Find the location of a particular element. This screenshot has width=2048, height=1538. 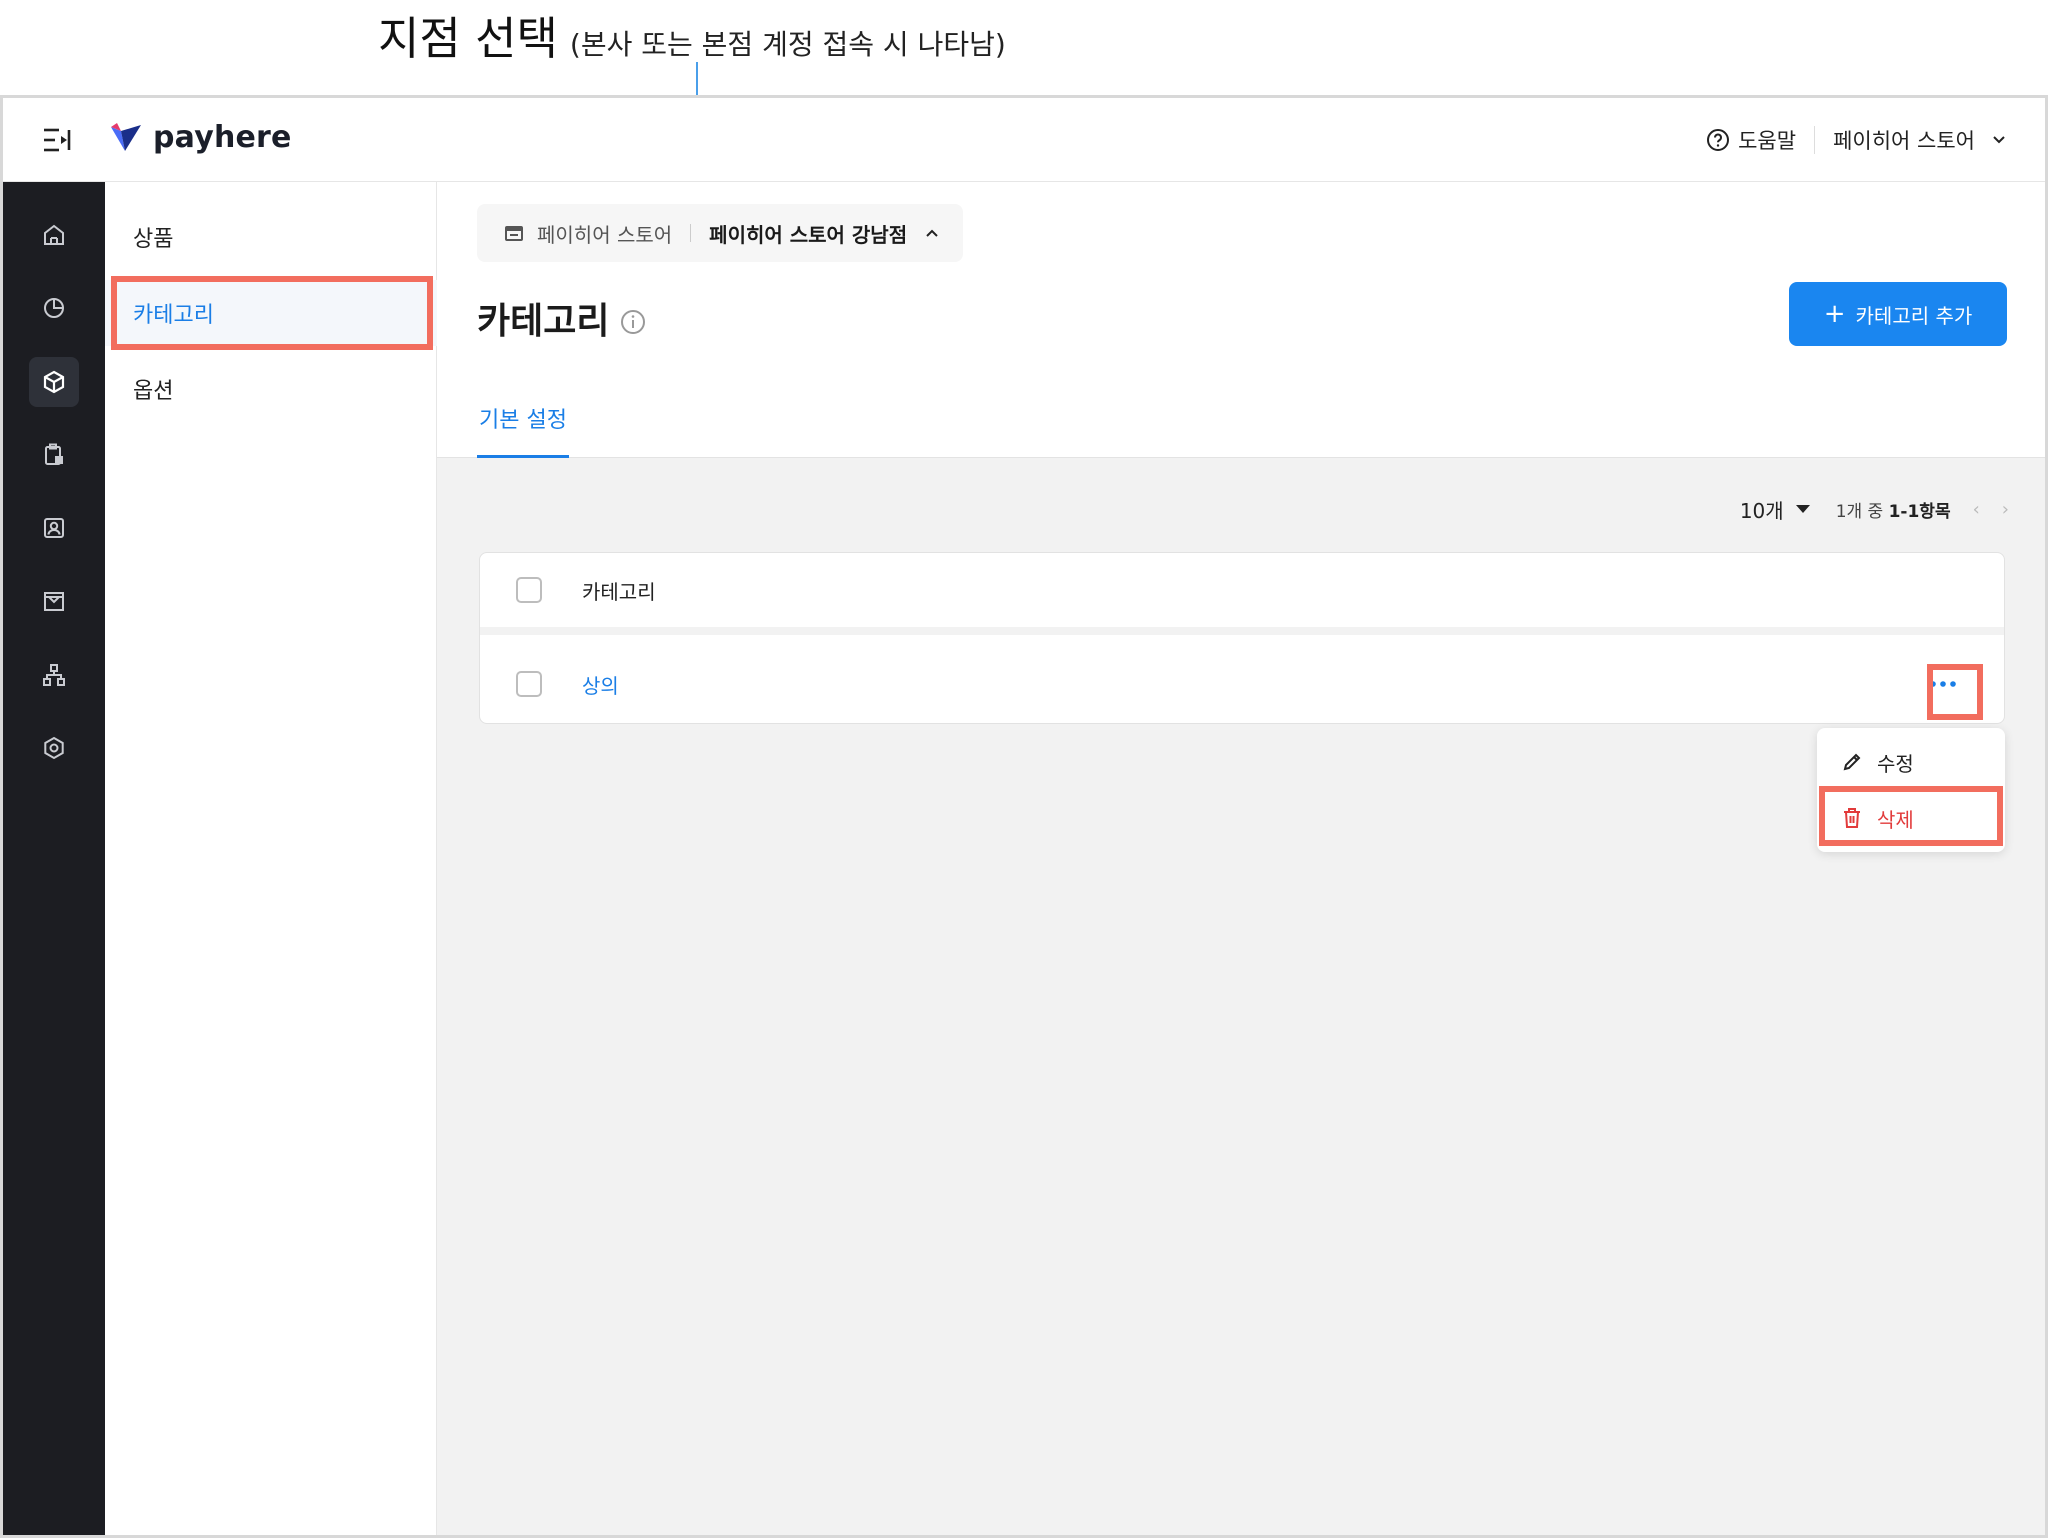

table-row: 상의 is located at coordinates (1242, 684).